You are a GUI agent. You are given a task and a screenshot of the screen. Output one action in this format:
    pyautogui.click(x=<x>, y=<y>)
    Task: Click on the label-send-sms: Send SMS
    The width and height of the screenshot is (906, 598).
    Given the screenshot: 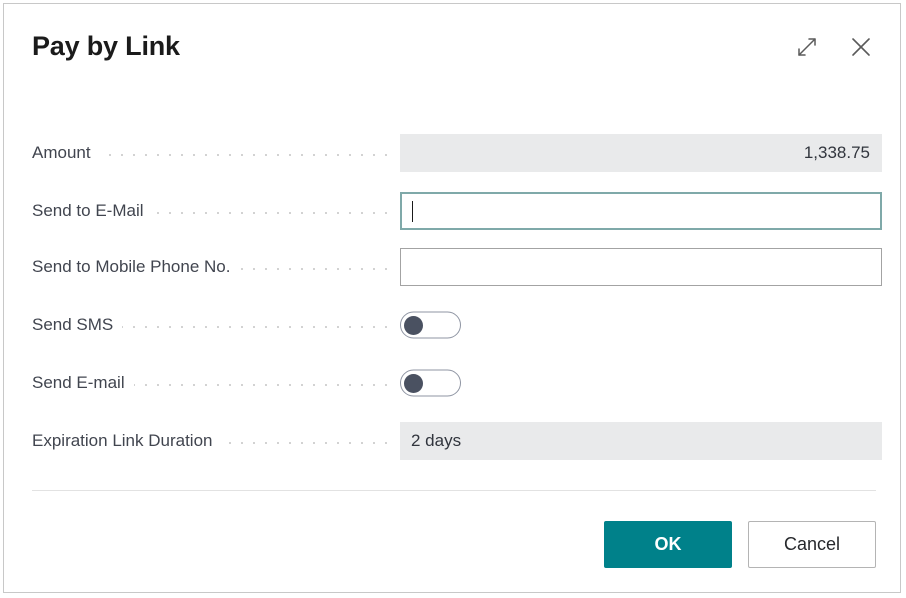 What is the action you would take?
    pyautogui.click(x=77, y=325)
    